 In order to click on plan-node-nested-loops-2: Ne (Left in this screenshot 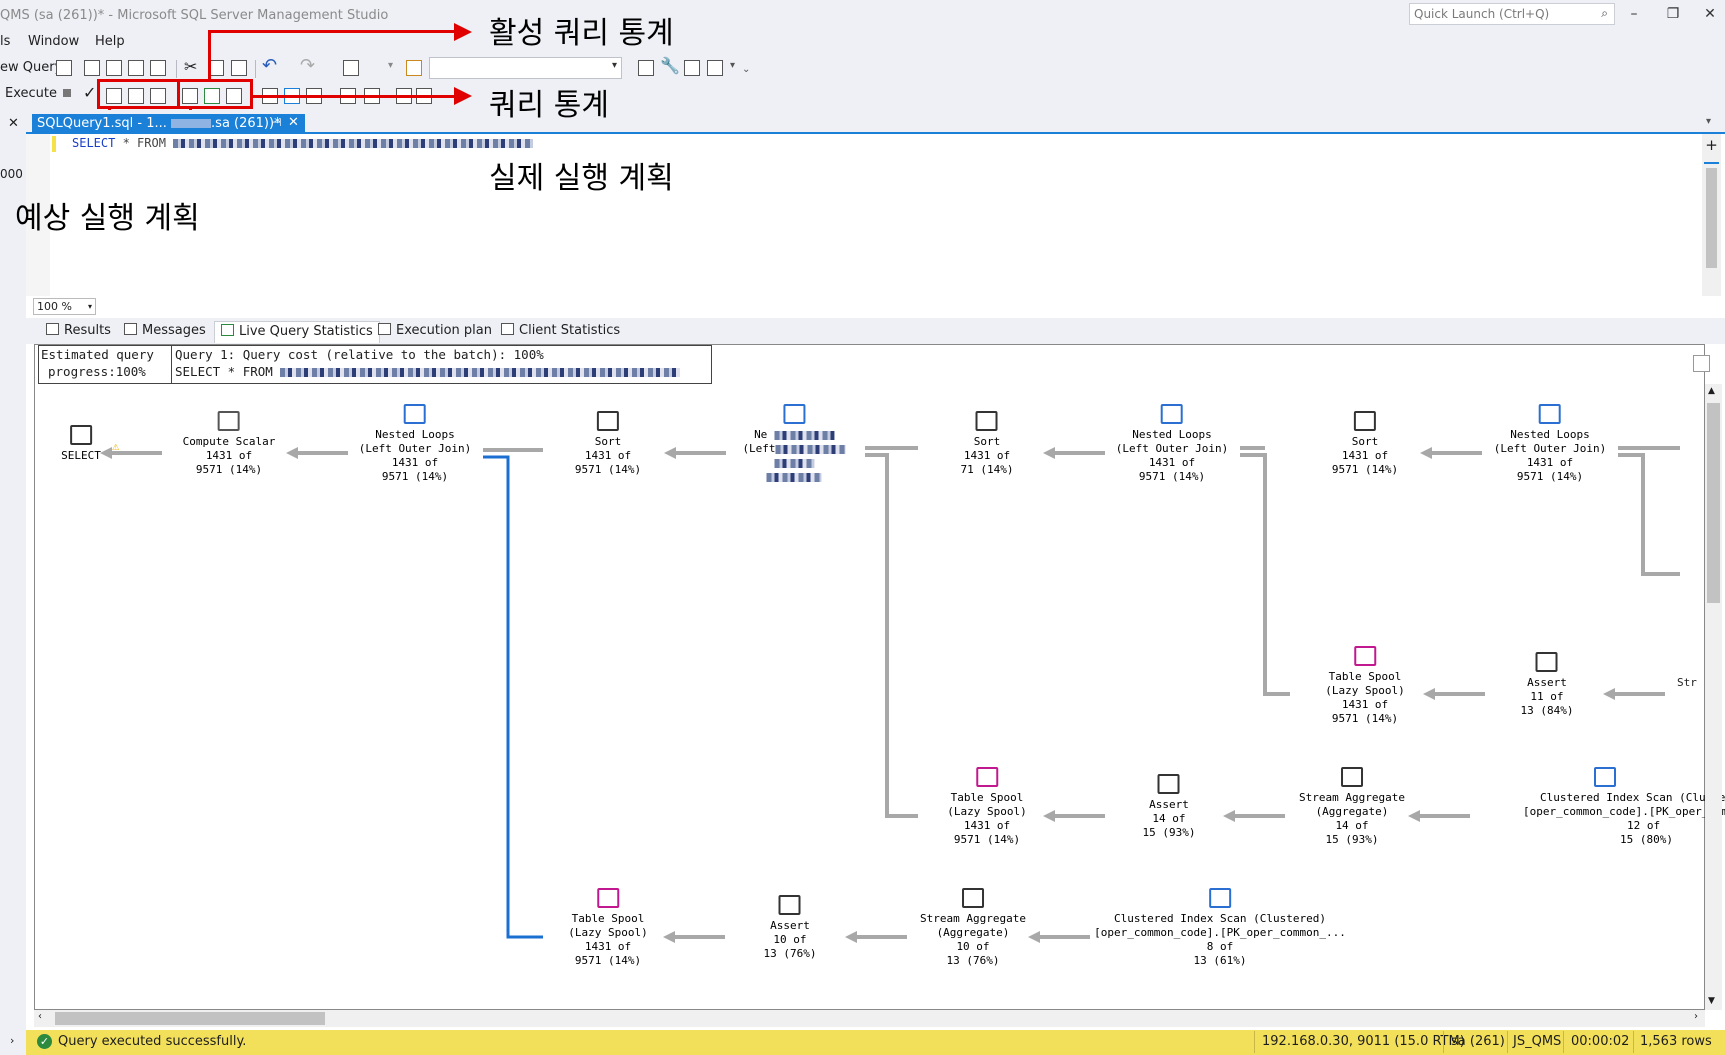, I will do `click(794, 444)`.